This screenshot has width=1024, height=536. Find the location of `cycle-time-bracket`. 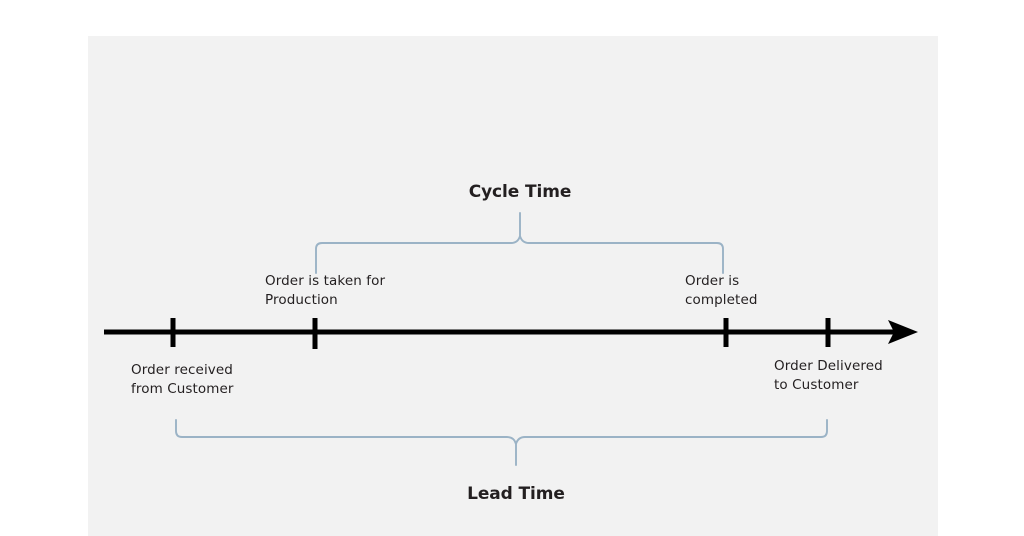

cycle-time-bracket is located at coordinates (519, 243).